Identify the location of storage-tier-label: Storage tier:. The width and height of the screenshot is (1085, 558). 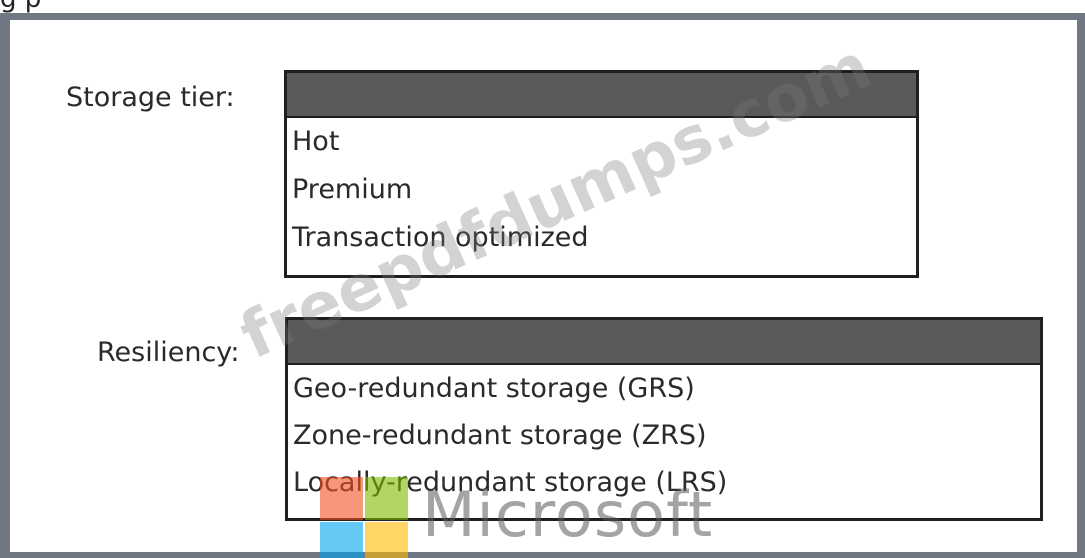
(150, 97).